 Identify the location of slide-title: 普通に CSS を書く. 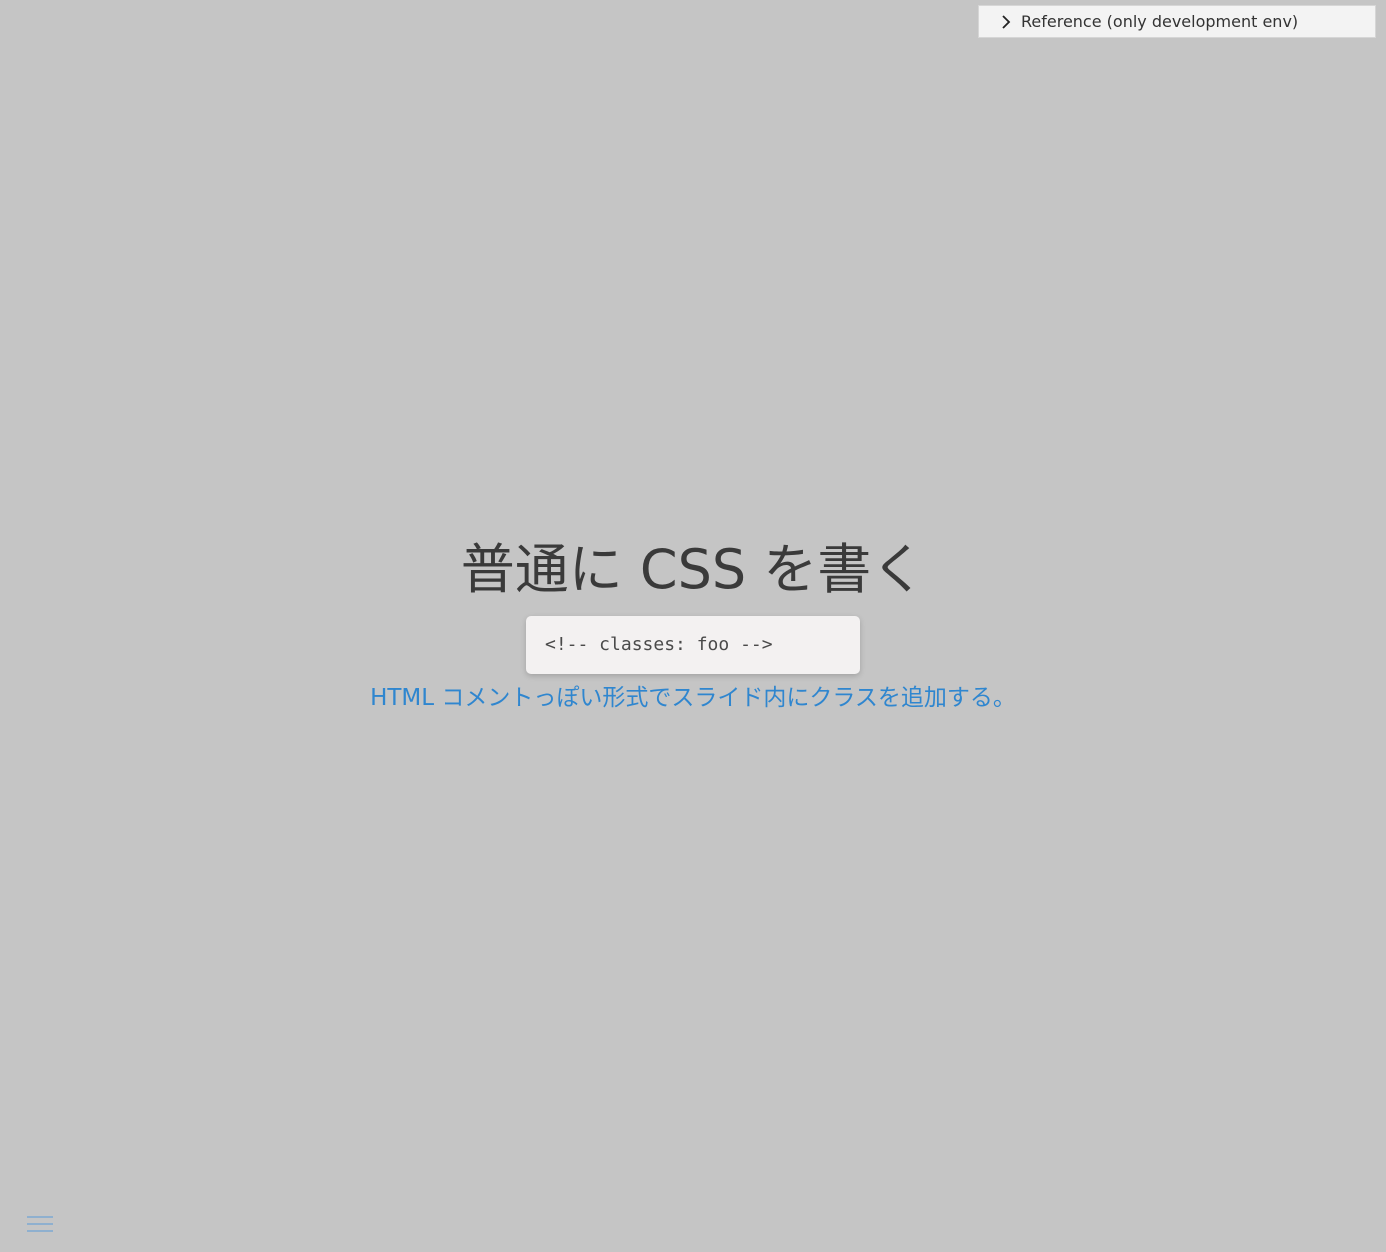
(693, 569).